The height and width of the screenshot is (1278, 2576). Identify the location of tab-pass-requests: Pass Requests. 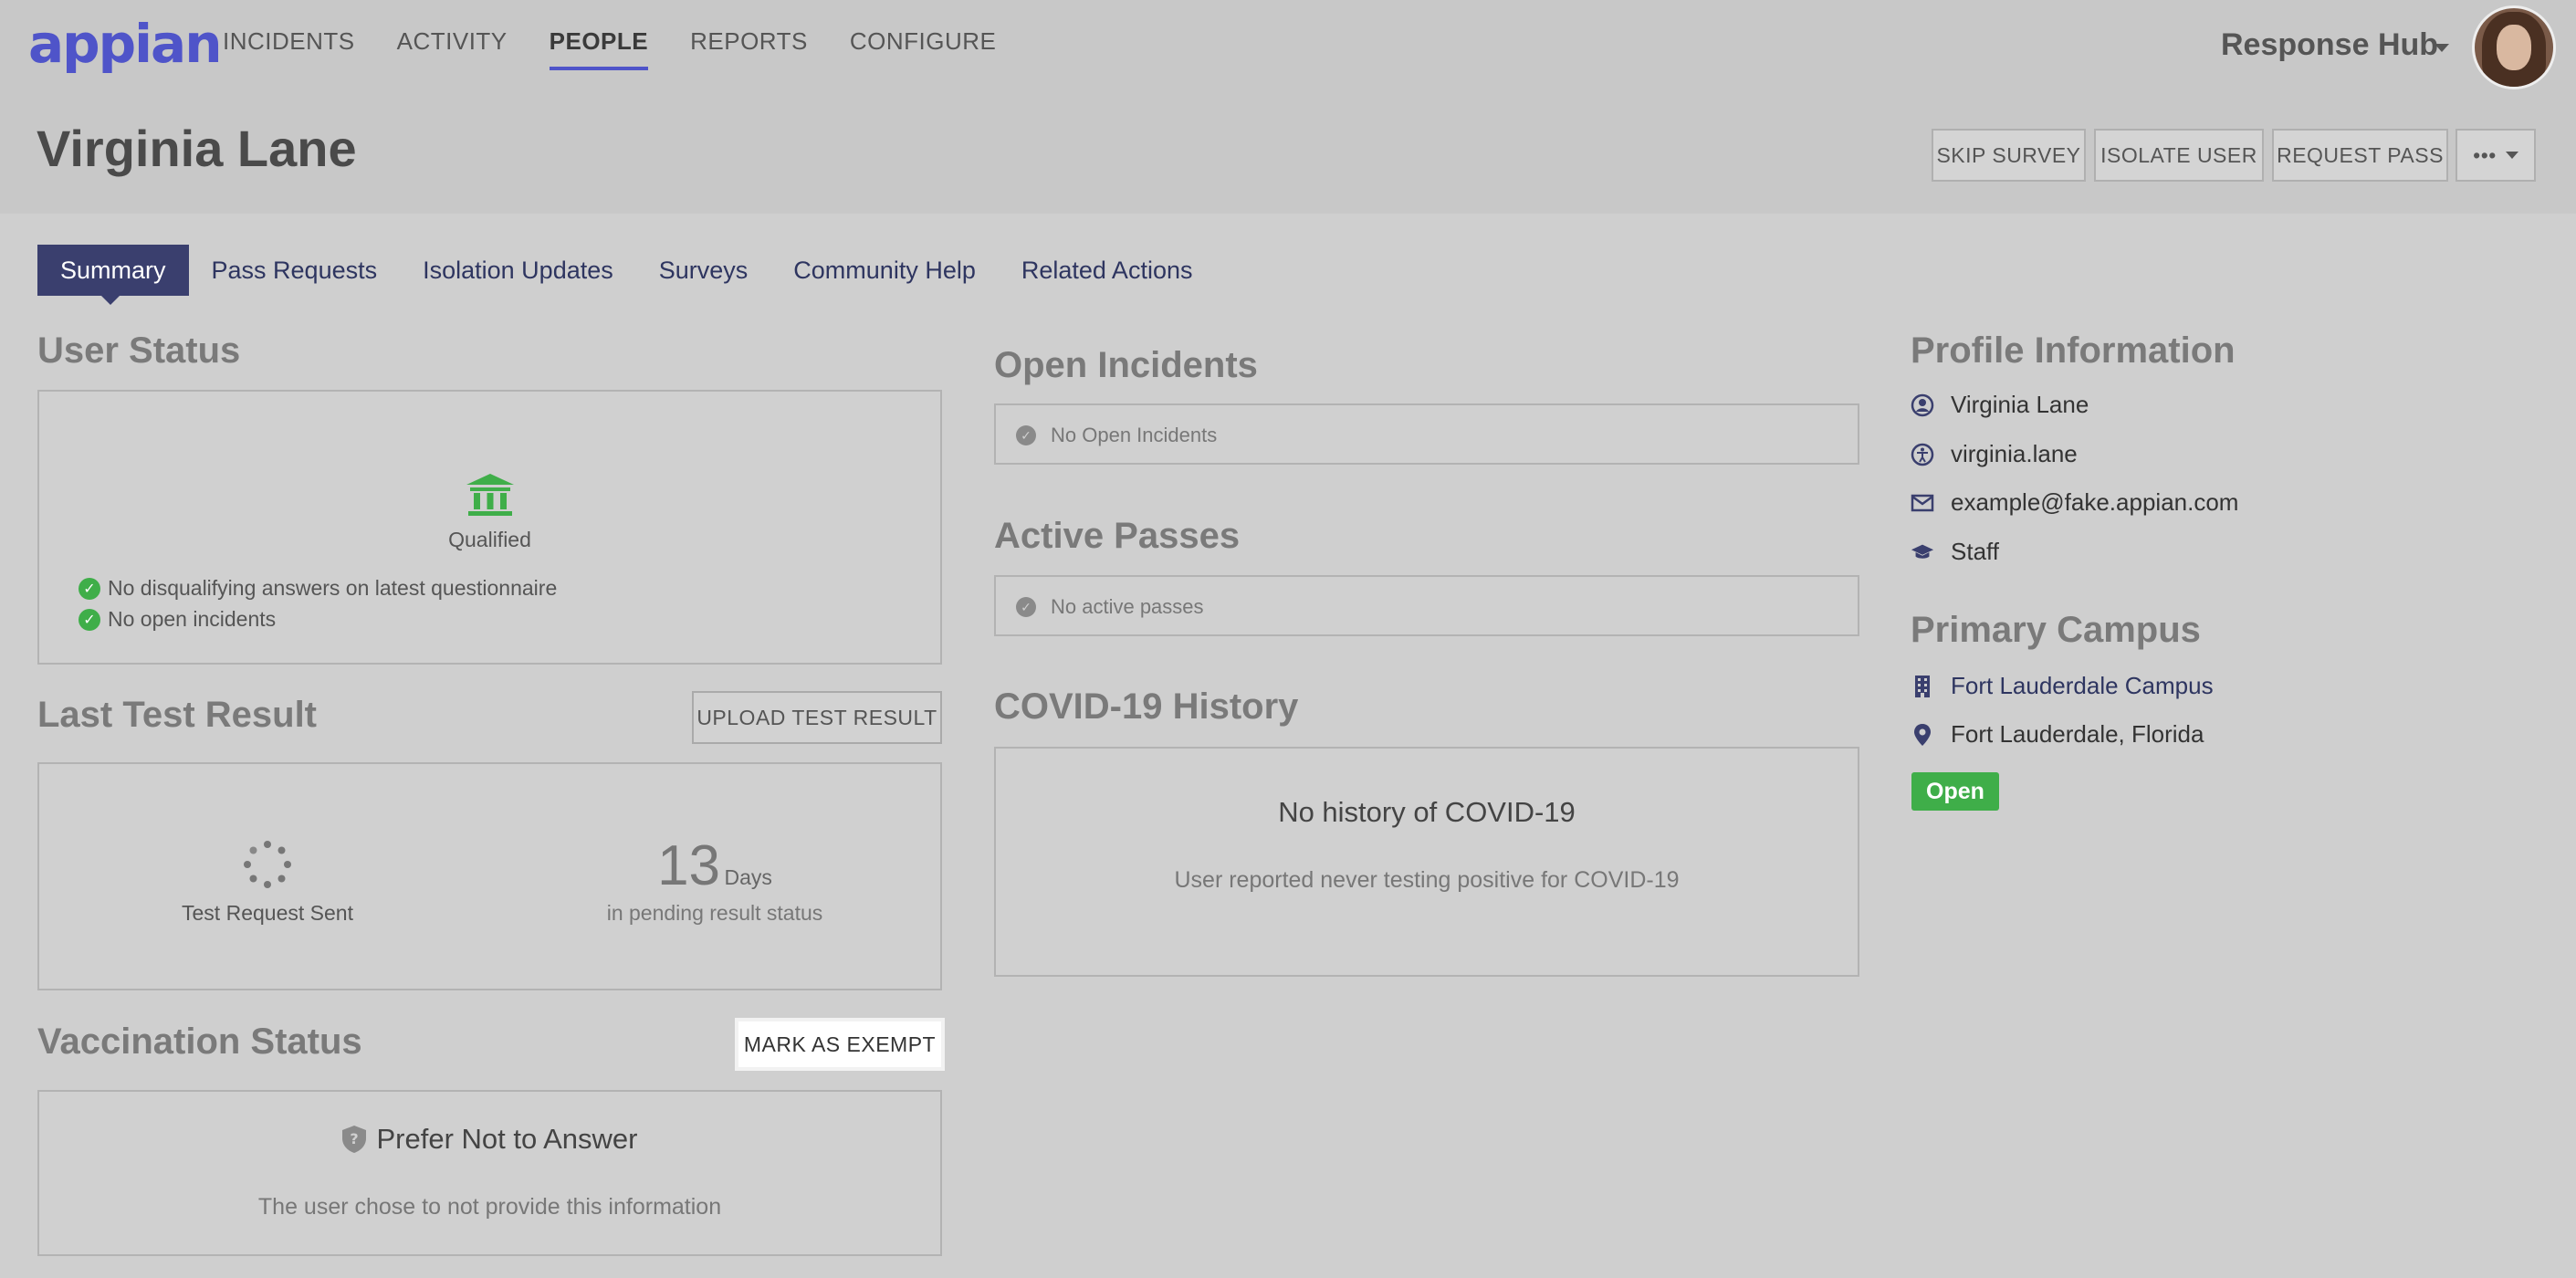
(295, 270).